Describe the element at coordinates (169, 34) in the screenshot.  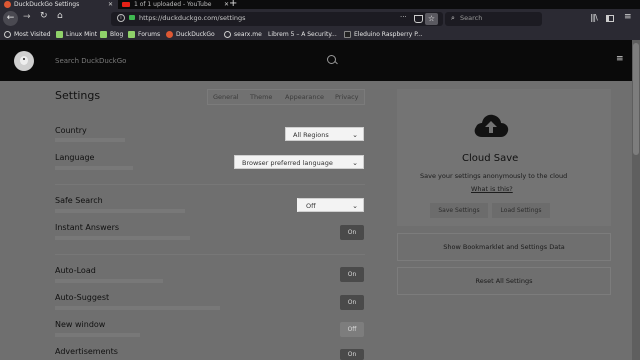
I see `duck-icon` at that location.